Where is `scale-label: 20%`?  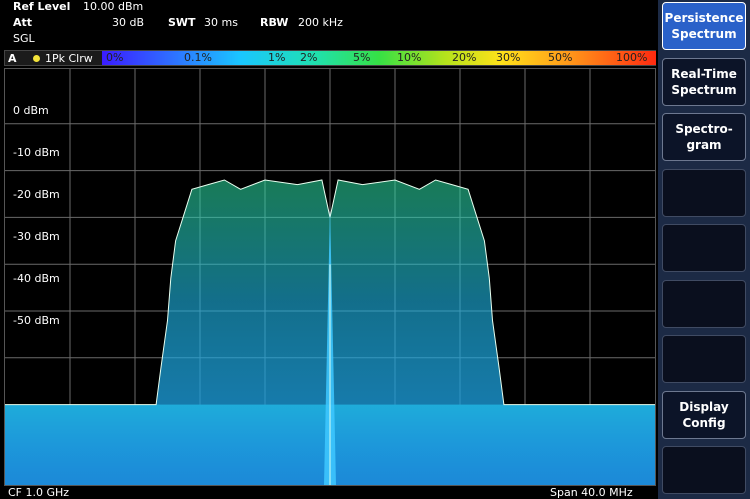 scale-label: 20% is located at coordinates (464, 57).